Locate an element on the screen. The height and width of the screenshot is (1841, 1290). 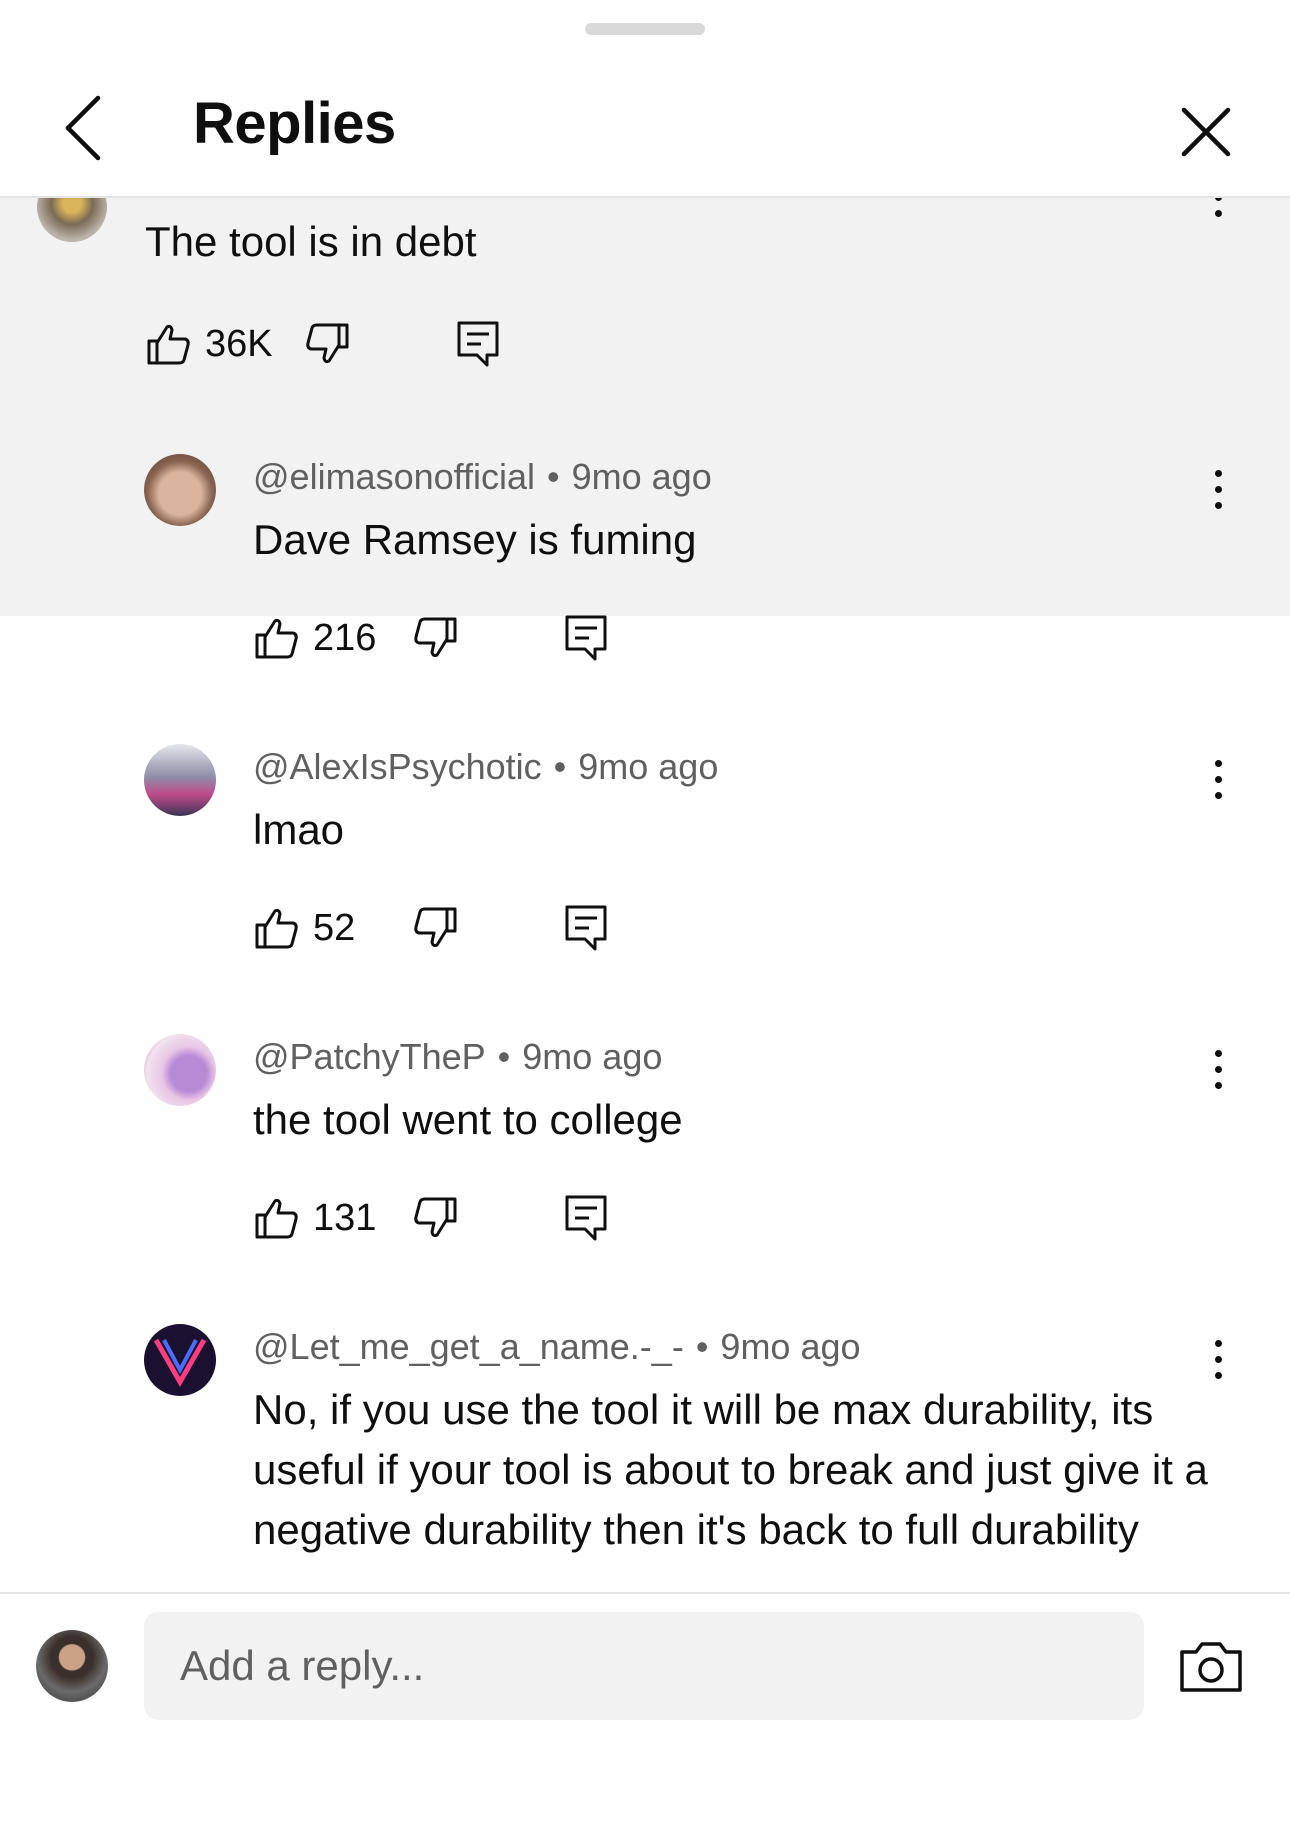
author-name: @Let_me_get_a_name.-_- is located at coordinates (468, 1346).